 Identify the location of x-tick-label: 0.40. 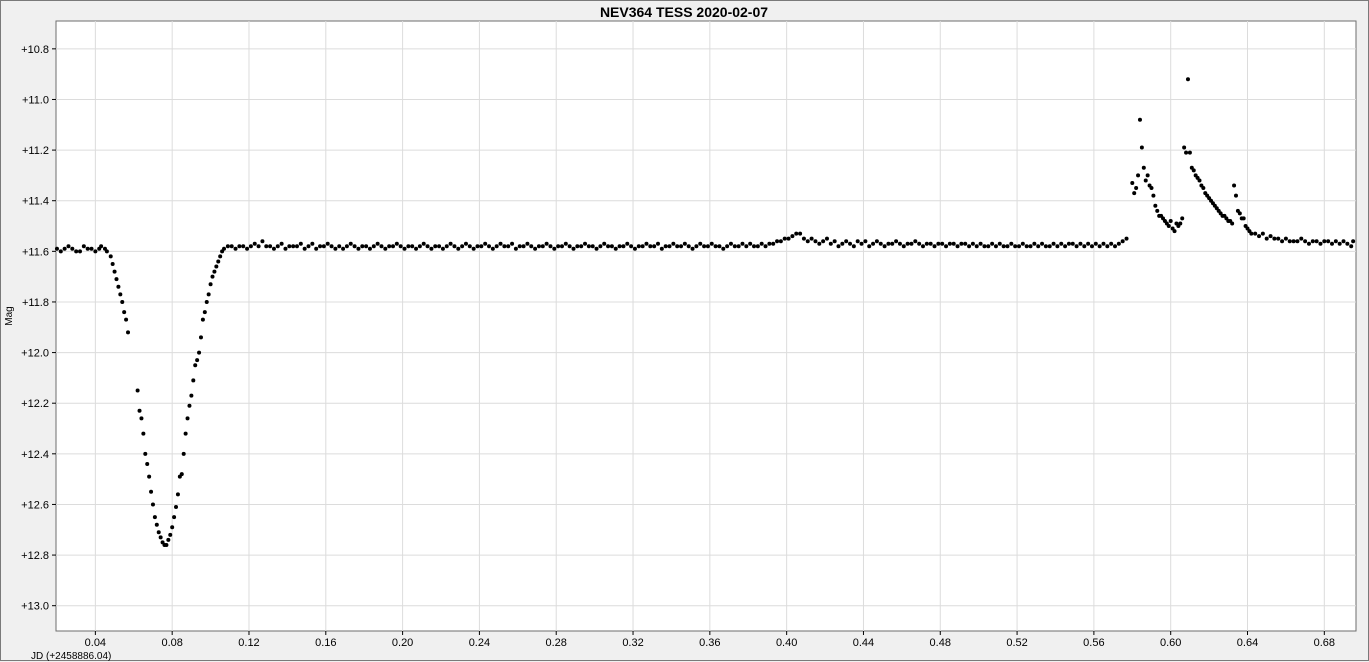
(786, 643).